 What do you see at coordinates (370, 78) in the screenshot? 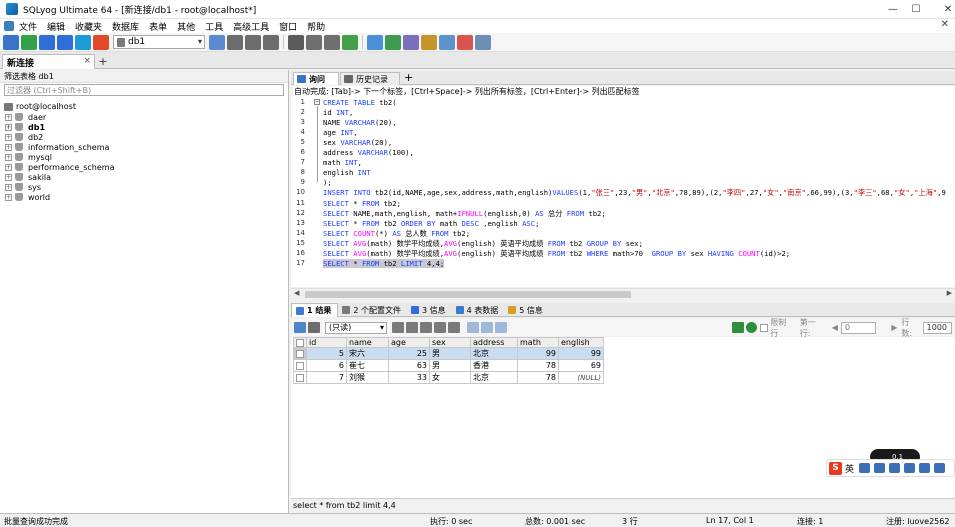
I see `tab-history: 历史记录` at bounding box center [370, 78].